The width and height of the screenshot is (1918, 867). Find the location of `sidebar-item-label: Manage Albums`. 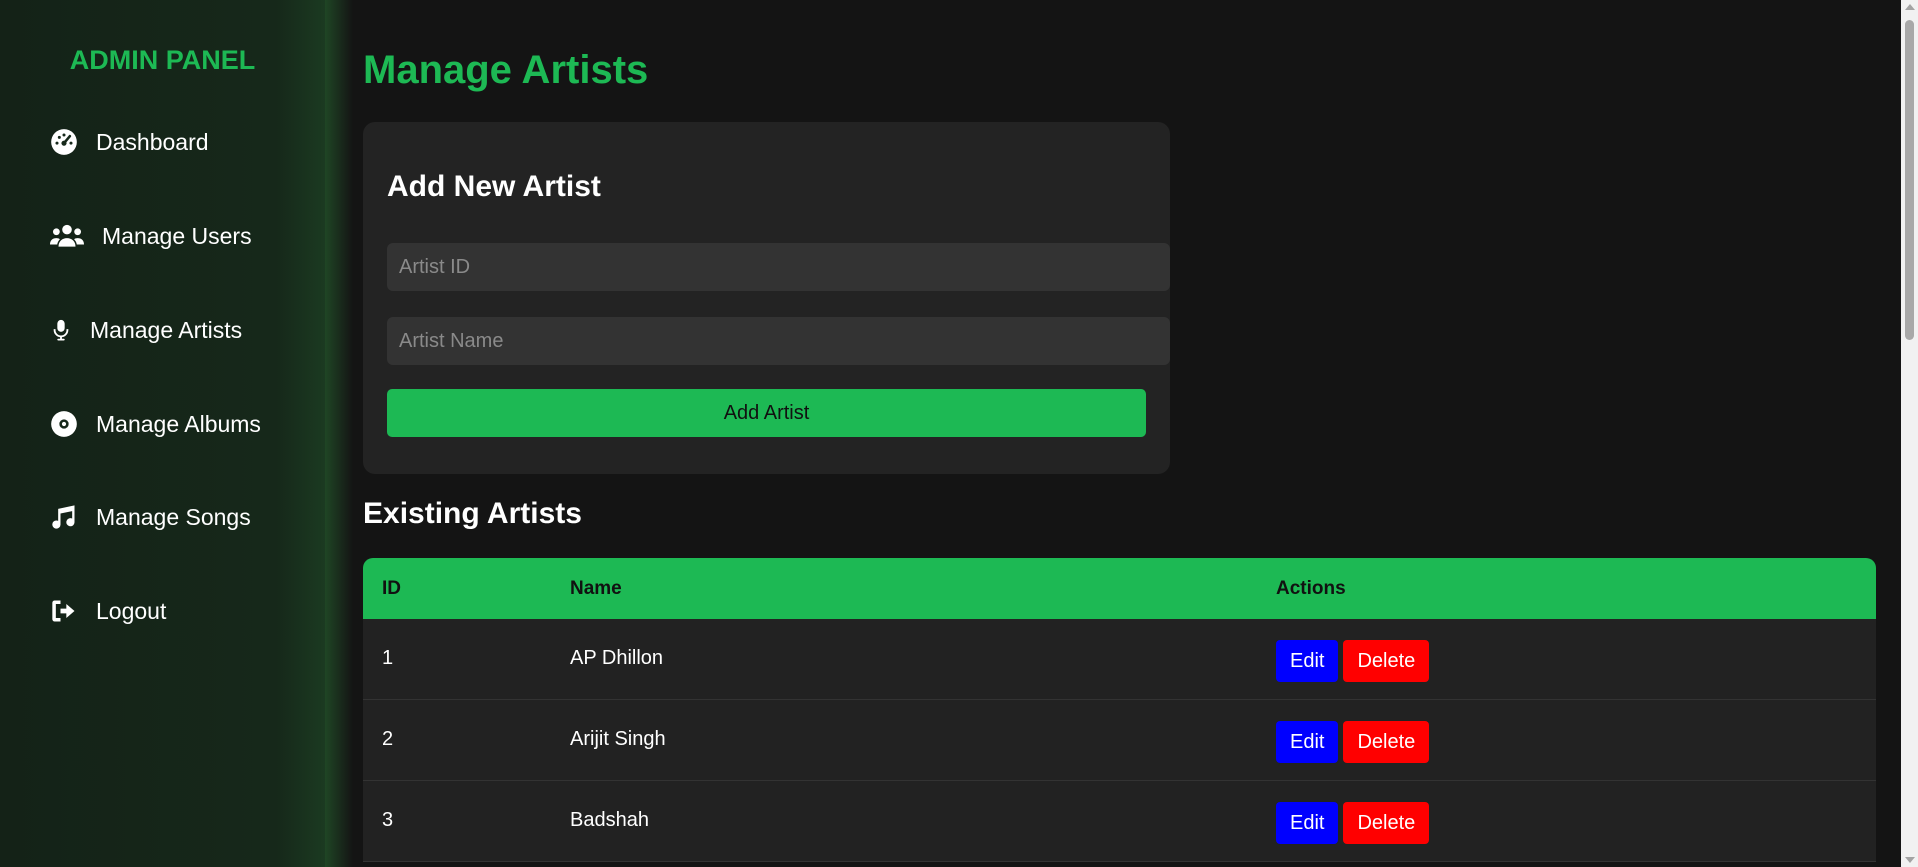

sidebar-item-label: Manage Albums is located at coordinates (178, 423).